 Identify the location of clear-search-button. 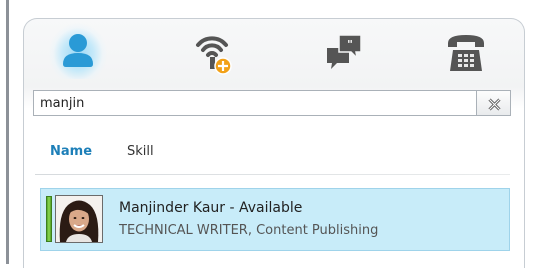
(493, 103).